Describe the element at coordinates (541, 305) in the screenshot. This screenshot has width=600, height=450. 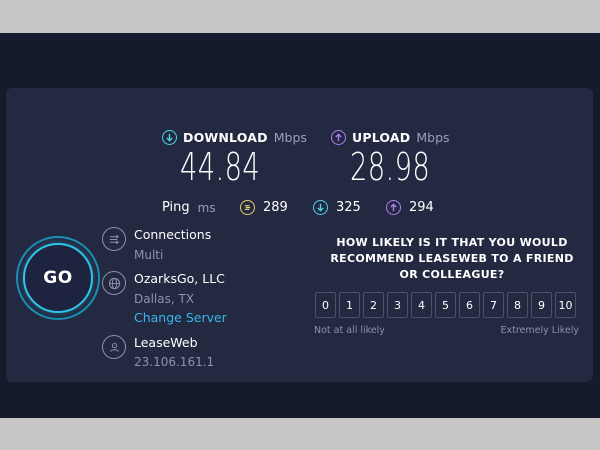
I see `rating-option-9: 9` at that location.